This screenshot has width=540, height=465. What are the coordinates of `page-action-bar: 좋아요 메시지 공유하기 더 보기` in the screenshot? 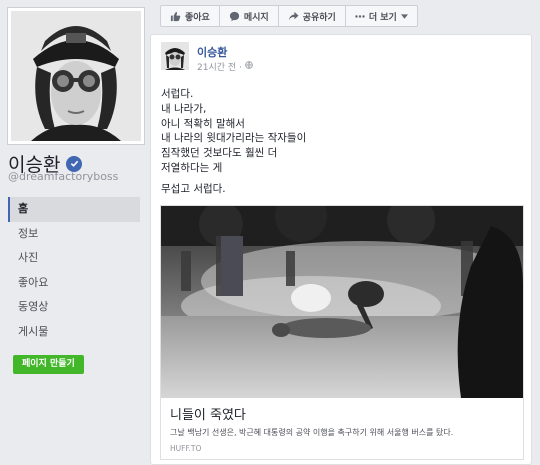 It's located at (289, 16).